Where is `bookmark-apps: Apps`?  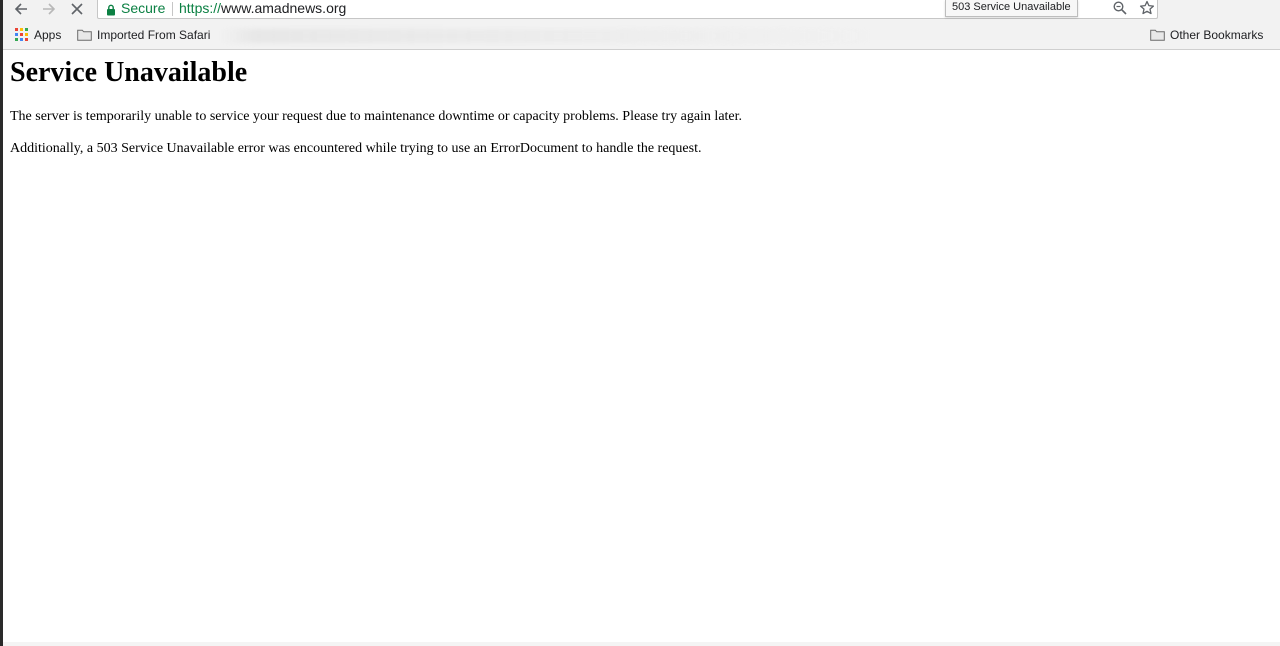 bookmark-apps: Apps is located at coordinates (38, 35).